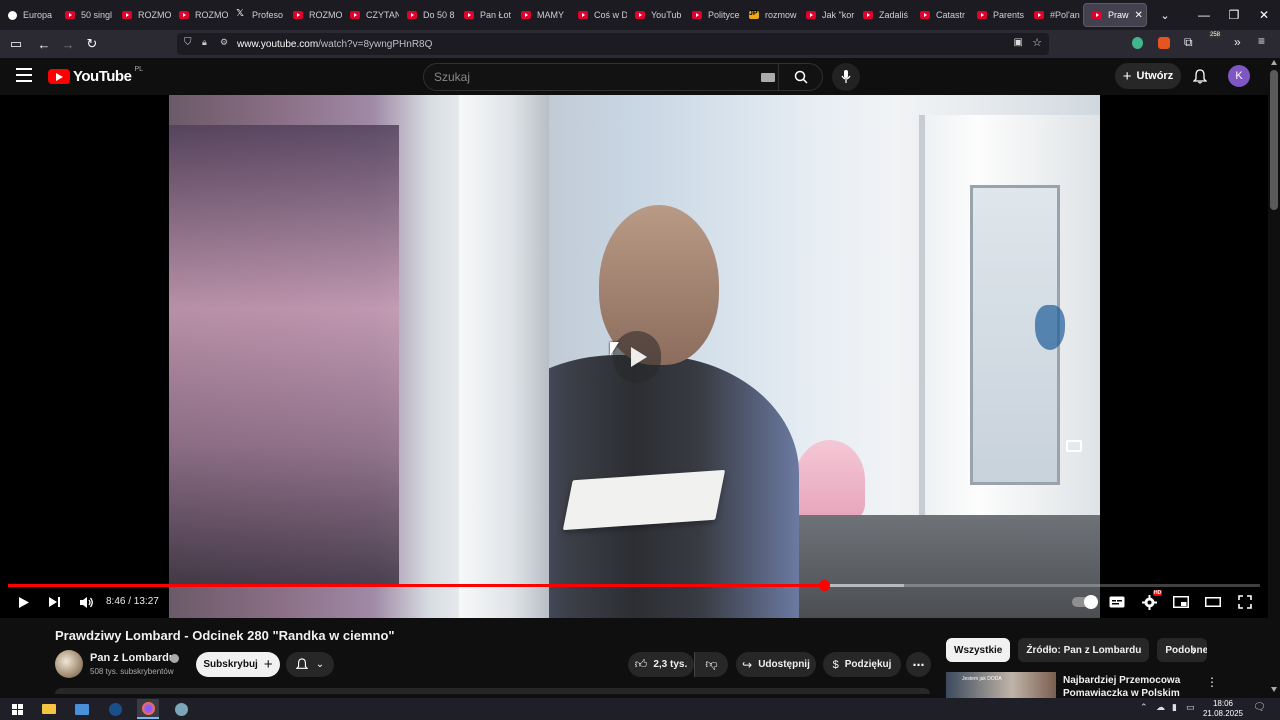 This screenshot has height=720, width=1280. I want to click on lock-icon: 🔒︎, so click(204, 42).